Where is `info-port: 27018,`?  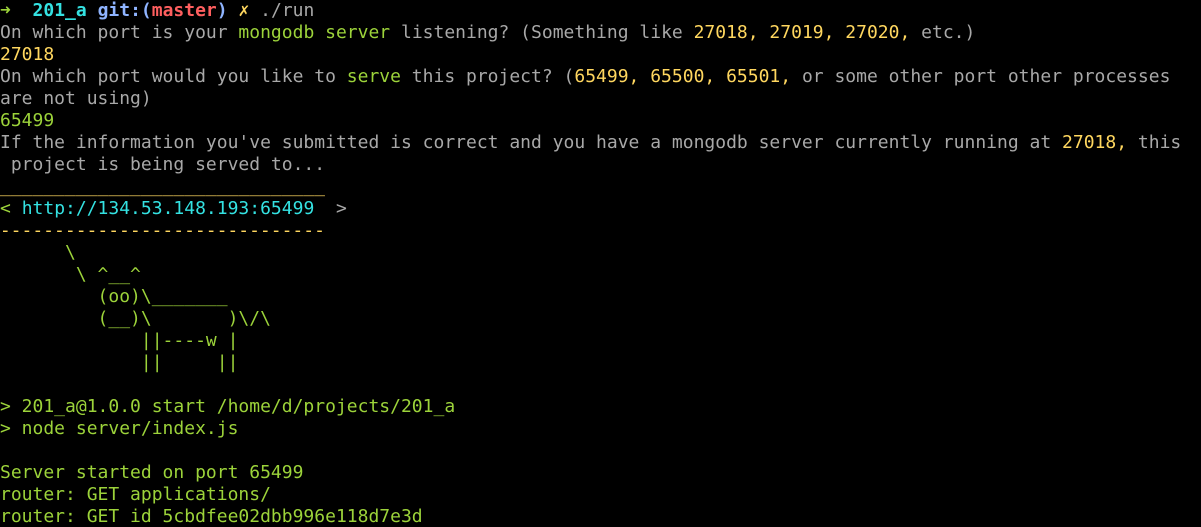 info-port: 27018, is located at coordinates (1095, 142).